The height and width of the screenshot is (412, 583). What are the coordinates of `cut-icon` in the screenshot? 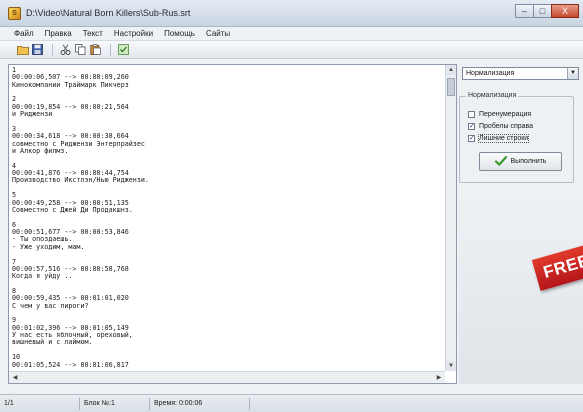 It's located at (65, 49).